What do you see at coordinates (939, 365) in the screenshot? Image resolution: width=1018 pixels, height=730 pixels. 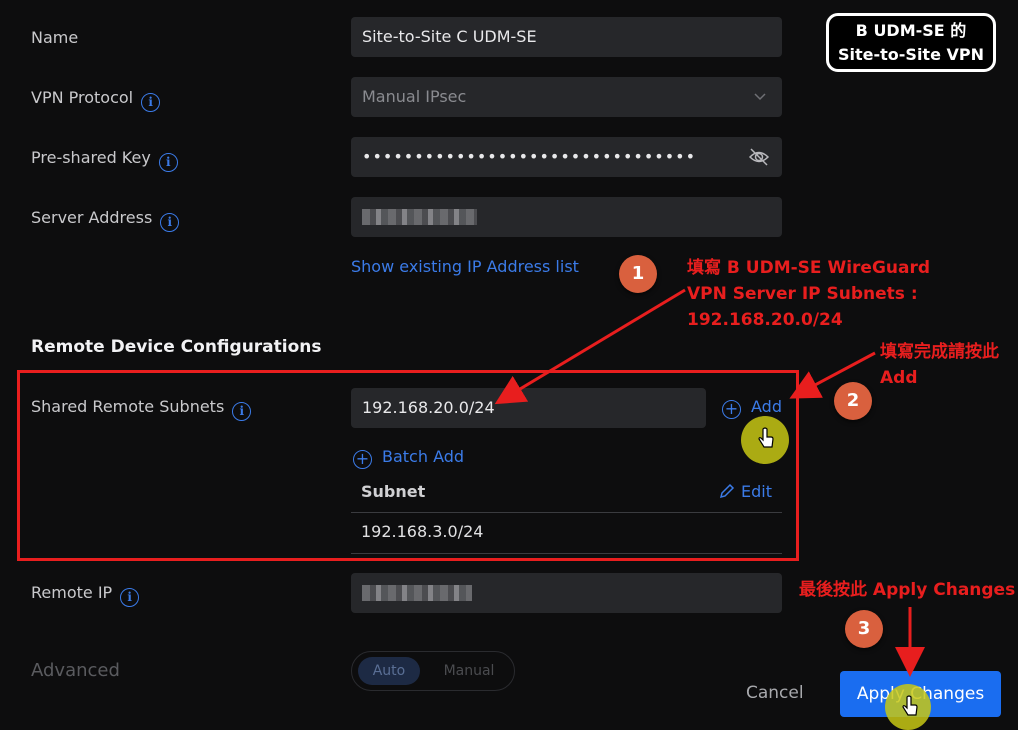 I see `step2-annotation: 填寫完成請按此 Add` at bounding box center [939, 365].